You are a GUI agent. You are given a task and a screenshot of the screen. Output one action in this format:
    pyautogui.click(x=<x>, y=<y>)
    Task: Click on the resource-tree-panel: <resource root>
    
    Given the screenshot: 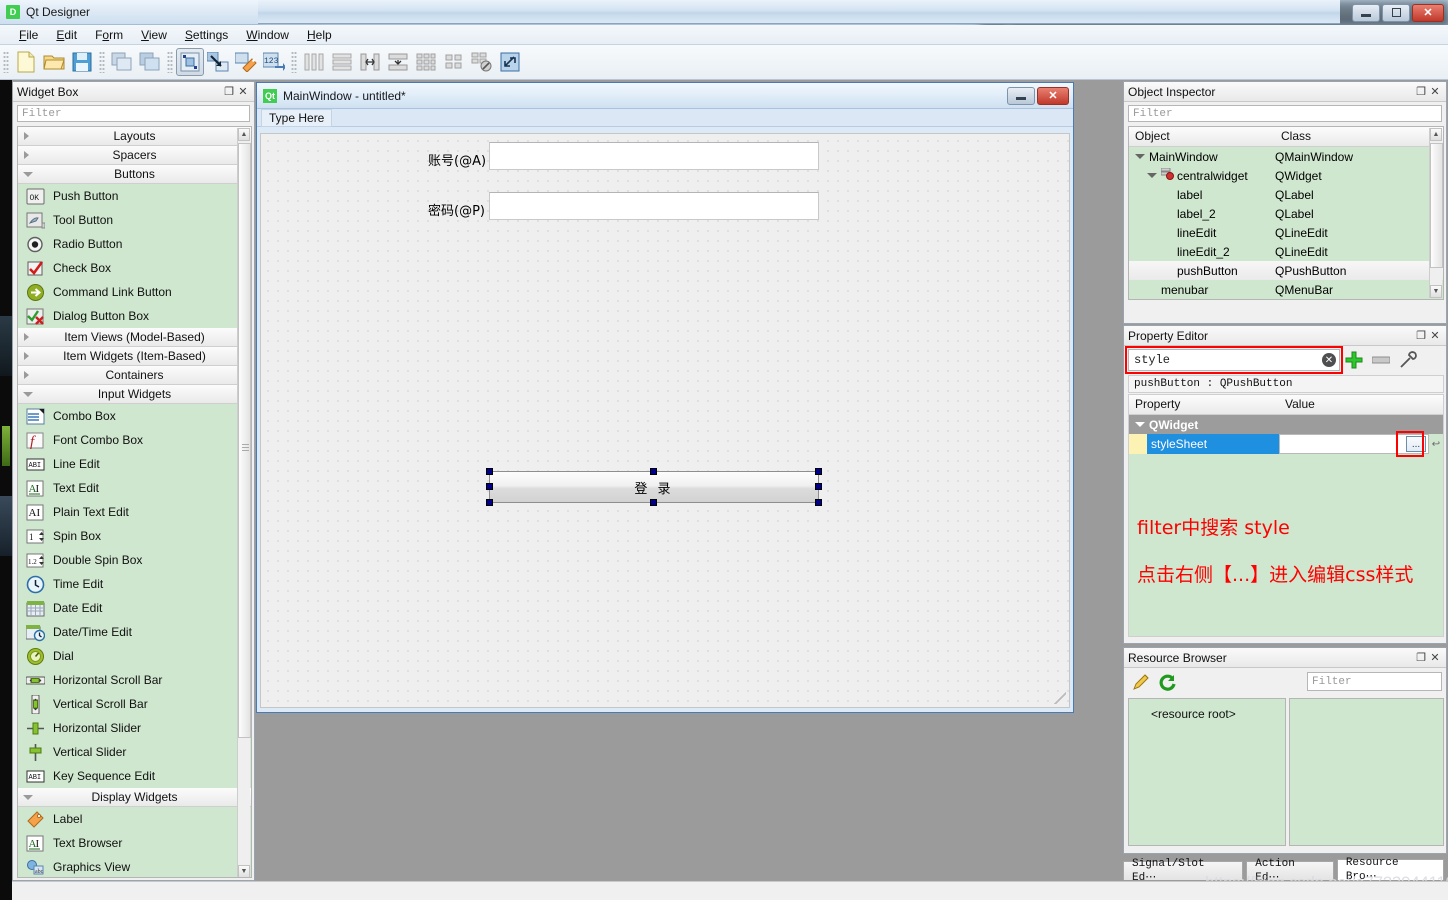 What is the action you would take?
    pyautogui.click(x=1207, y=772)
    